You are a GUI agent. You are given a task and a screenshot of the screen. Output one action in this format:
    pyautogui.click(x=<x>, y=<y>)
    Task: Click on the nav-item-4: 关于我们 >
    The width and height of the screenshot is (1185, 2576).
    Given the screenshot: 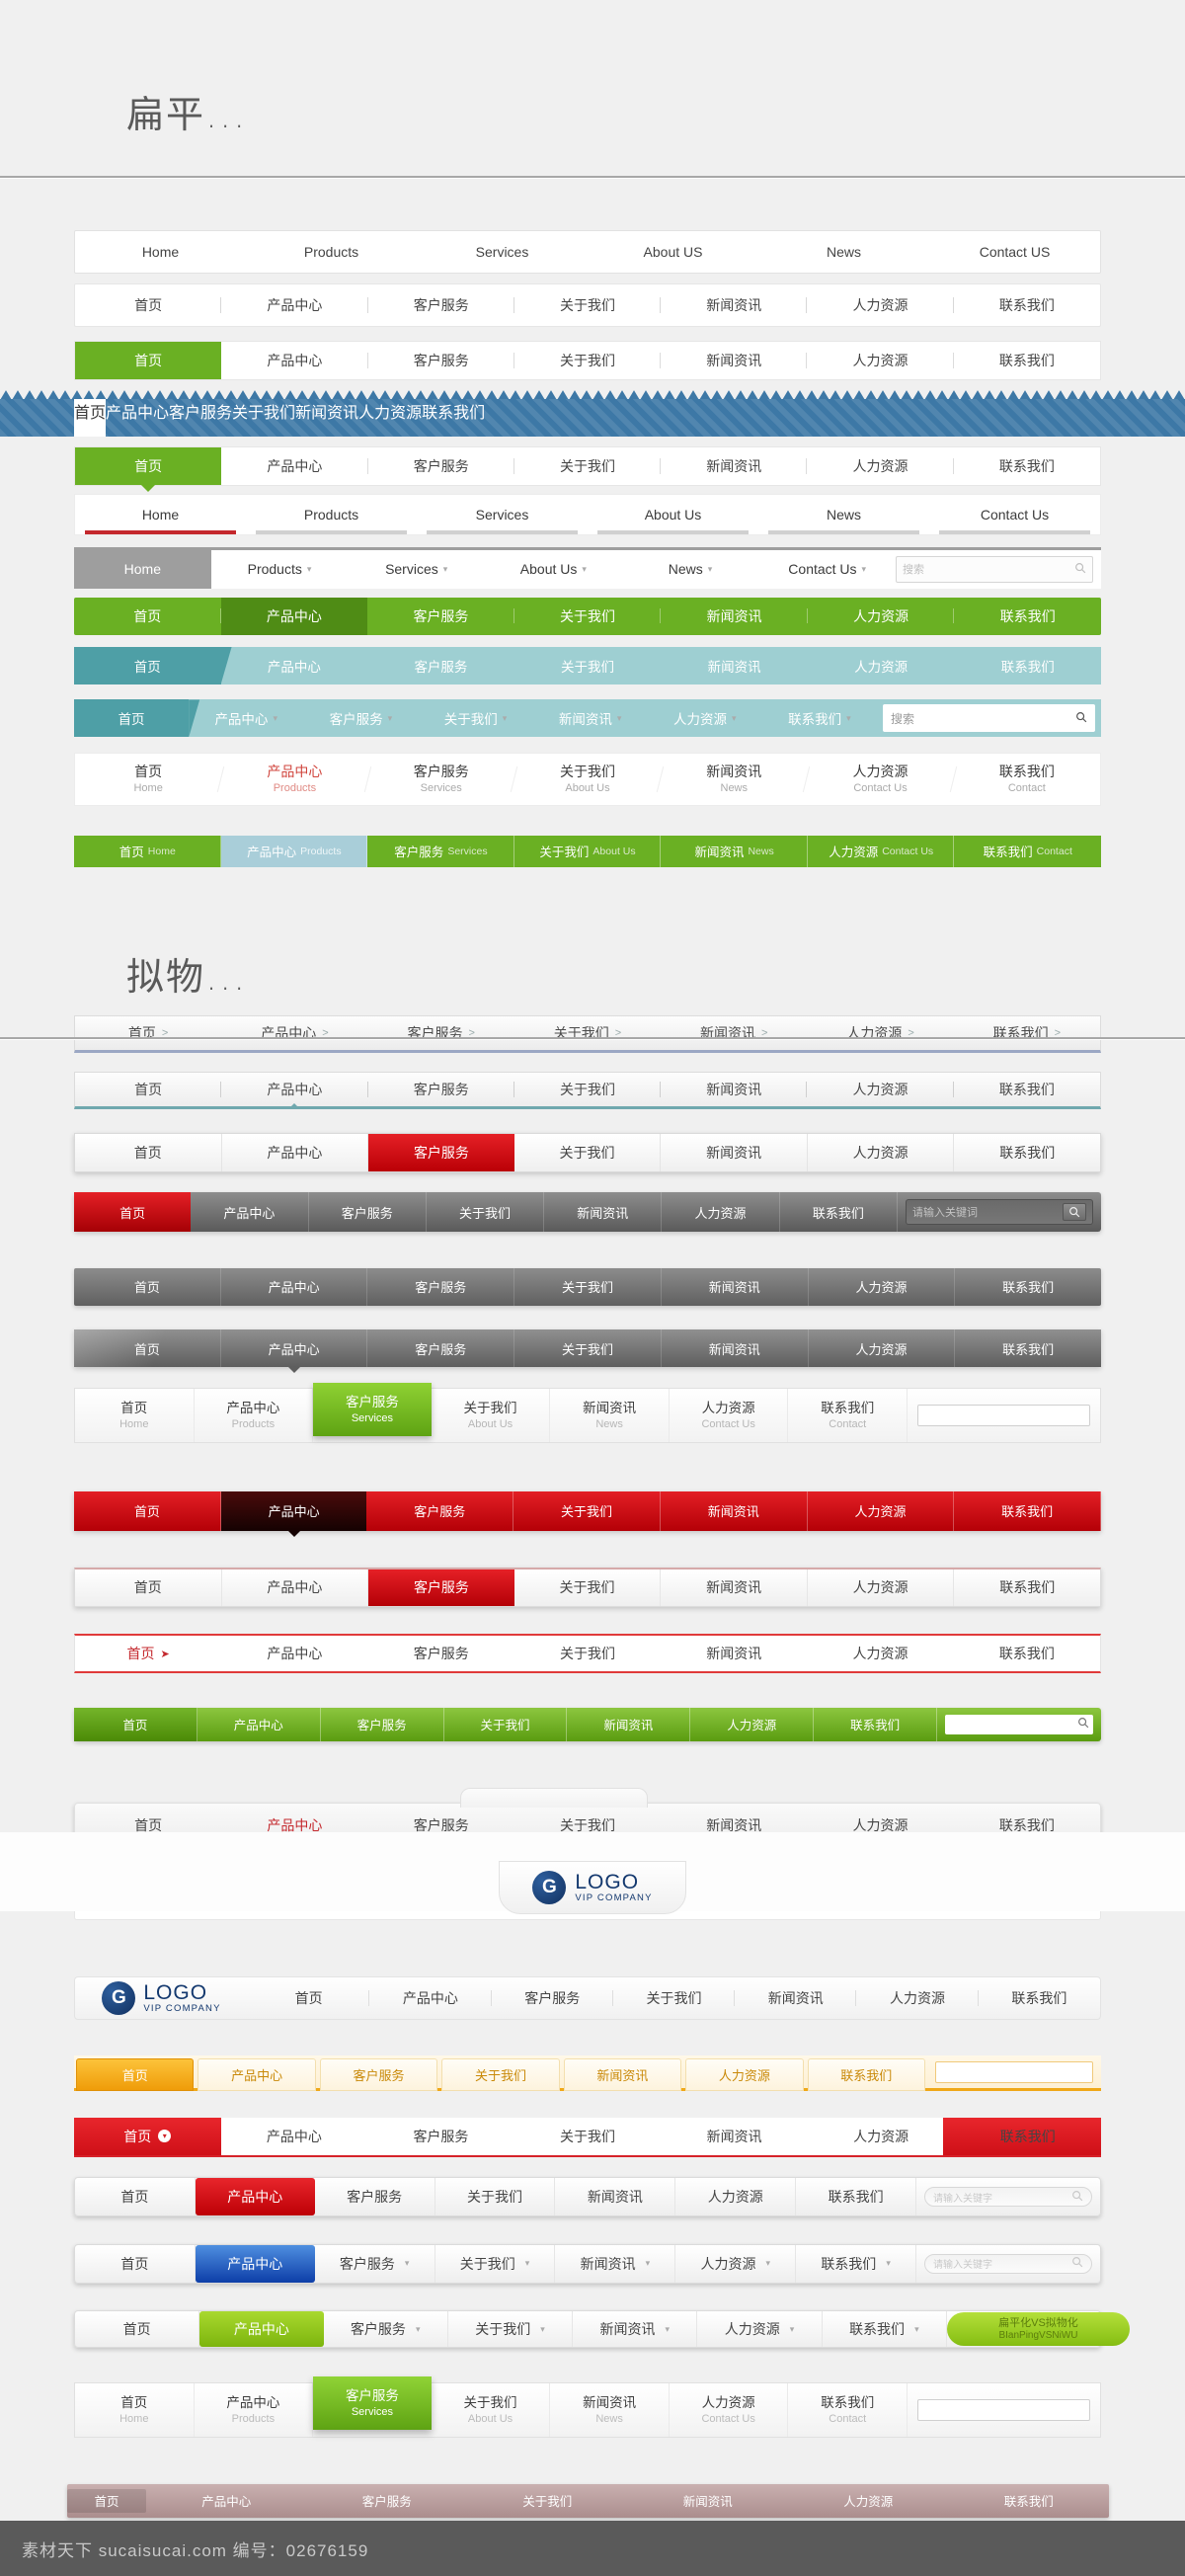 What is the action you would take?
    pyautogui.click(x=587, y=1033)
    